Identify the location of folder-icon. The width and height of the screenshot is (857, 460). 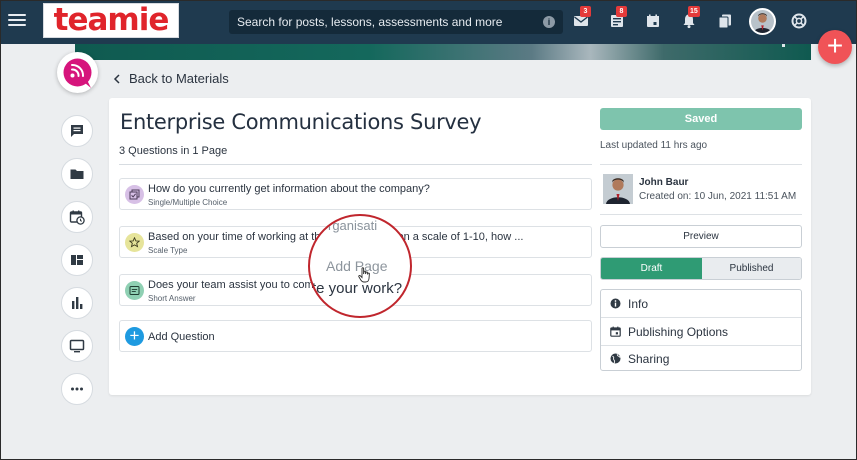
(77, 174).